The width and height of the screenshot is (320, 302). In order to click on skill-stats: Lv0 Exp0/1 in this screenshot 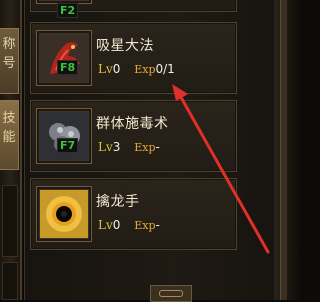, I will do `click(136, 69)`.